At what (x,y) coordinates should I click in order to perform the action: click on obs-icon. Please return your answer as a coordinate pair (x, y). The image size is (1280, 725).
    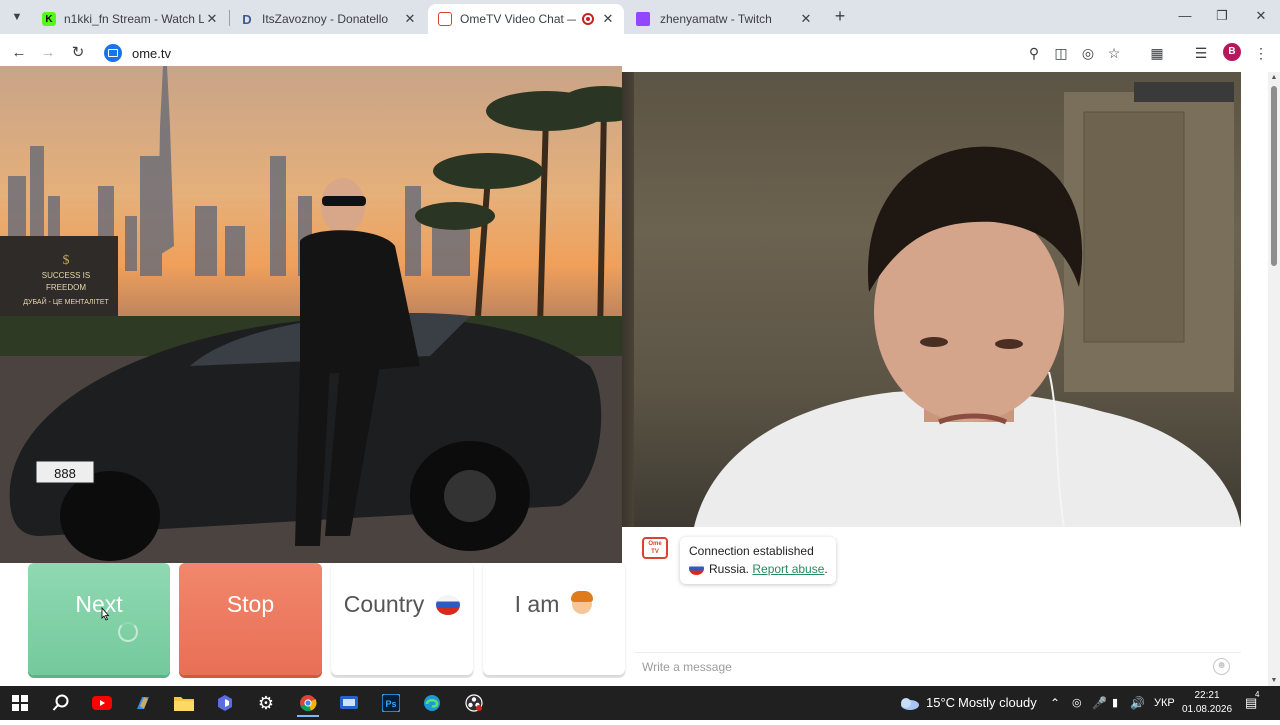
    Looking at the image, I should click on (474, 703).